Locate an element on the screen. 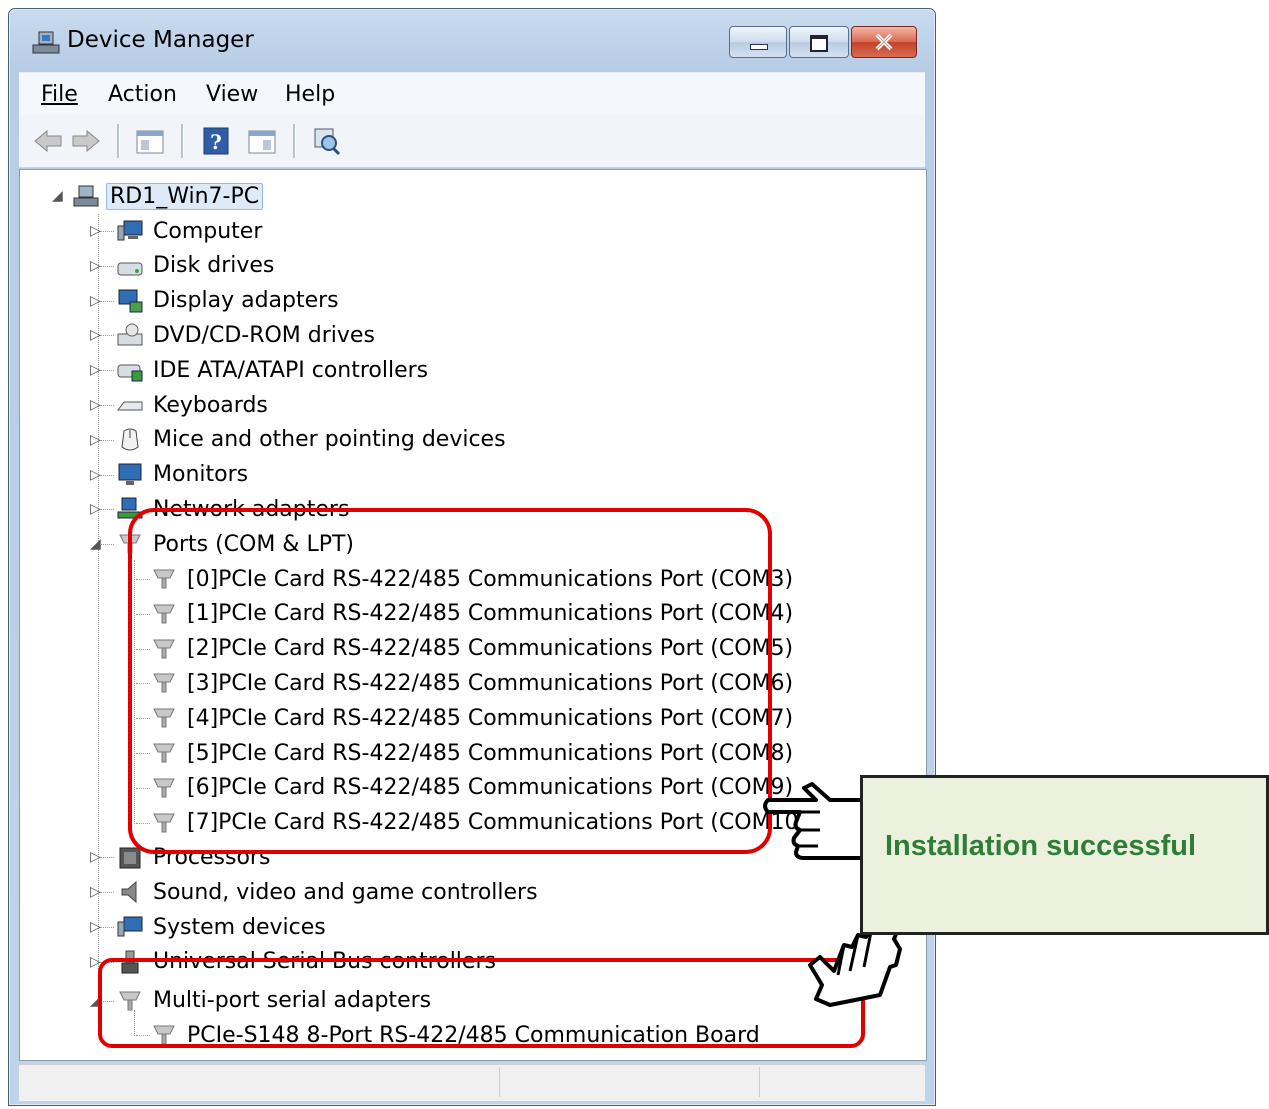 The height and width of the screenshot is (1109, 1269). ide-controller-icon is located at coordinates (130, 373).